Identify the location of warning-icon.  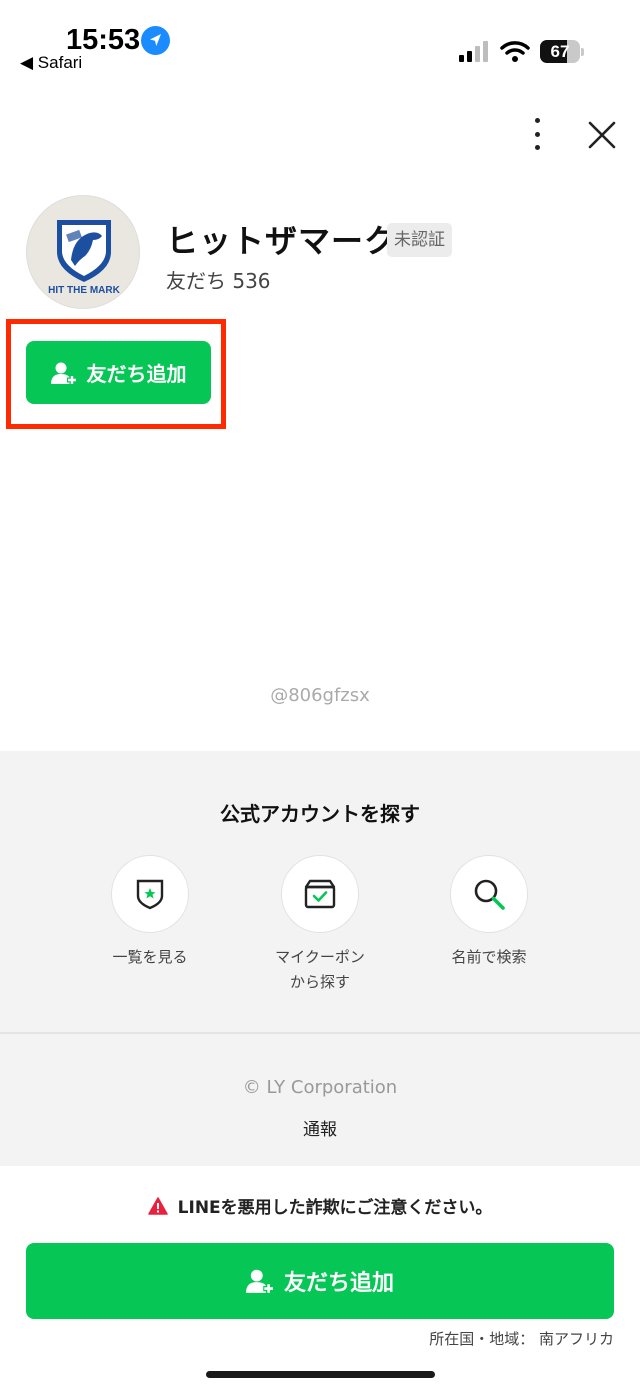
(157, 1205).